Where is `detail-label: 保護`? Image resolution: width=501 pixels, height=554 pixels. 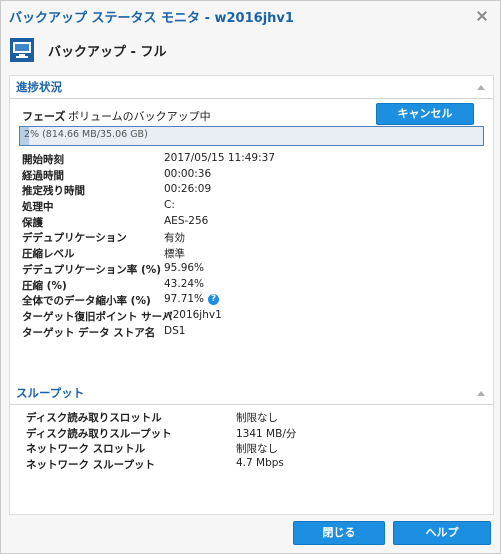
detail-label: 保護 is located at coordinates (32, 222).